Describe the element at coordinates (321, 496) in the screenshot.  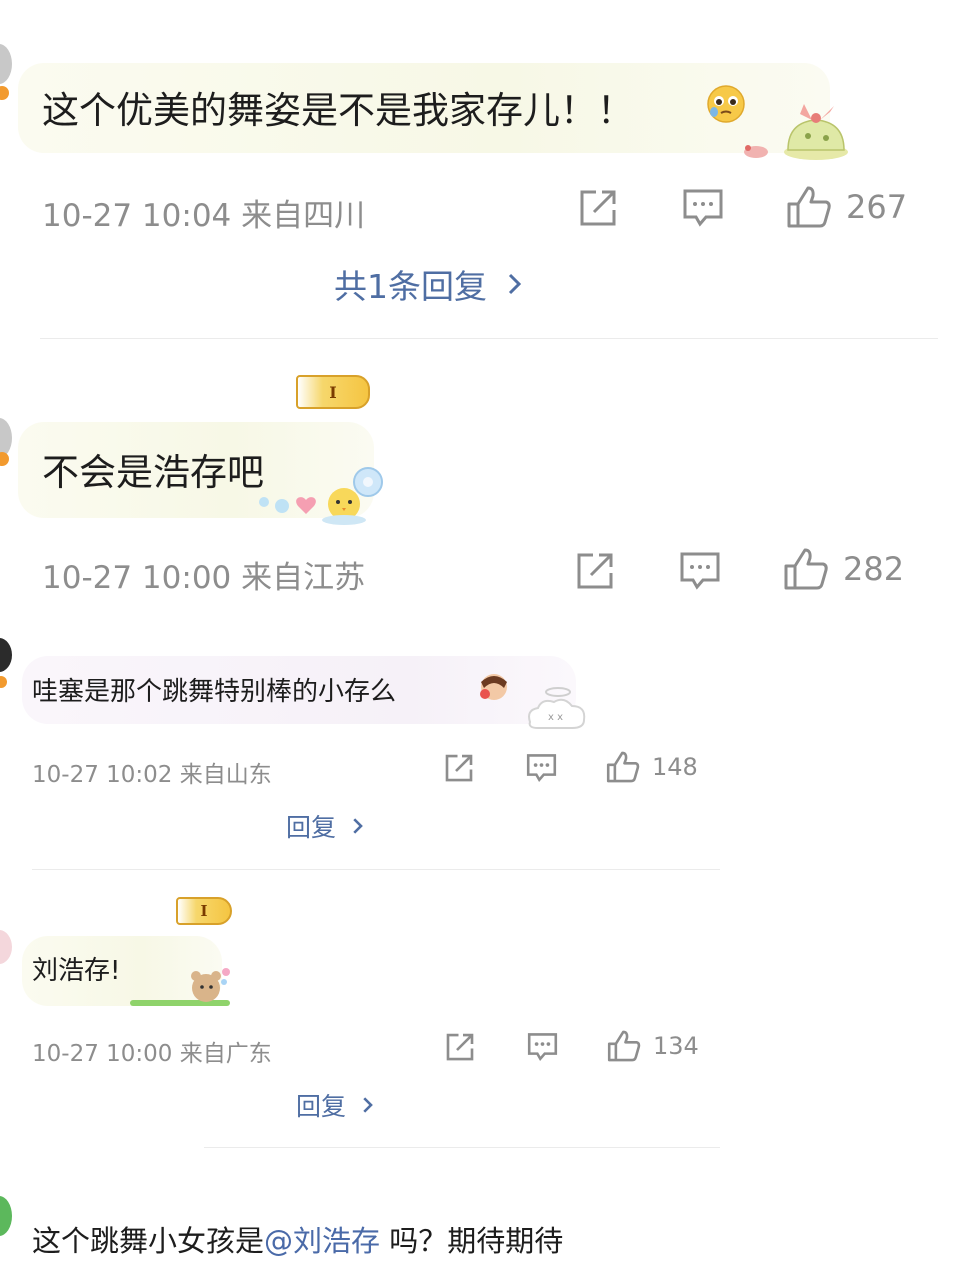
I see `chick-sticker-icon` at that location.